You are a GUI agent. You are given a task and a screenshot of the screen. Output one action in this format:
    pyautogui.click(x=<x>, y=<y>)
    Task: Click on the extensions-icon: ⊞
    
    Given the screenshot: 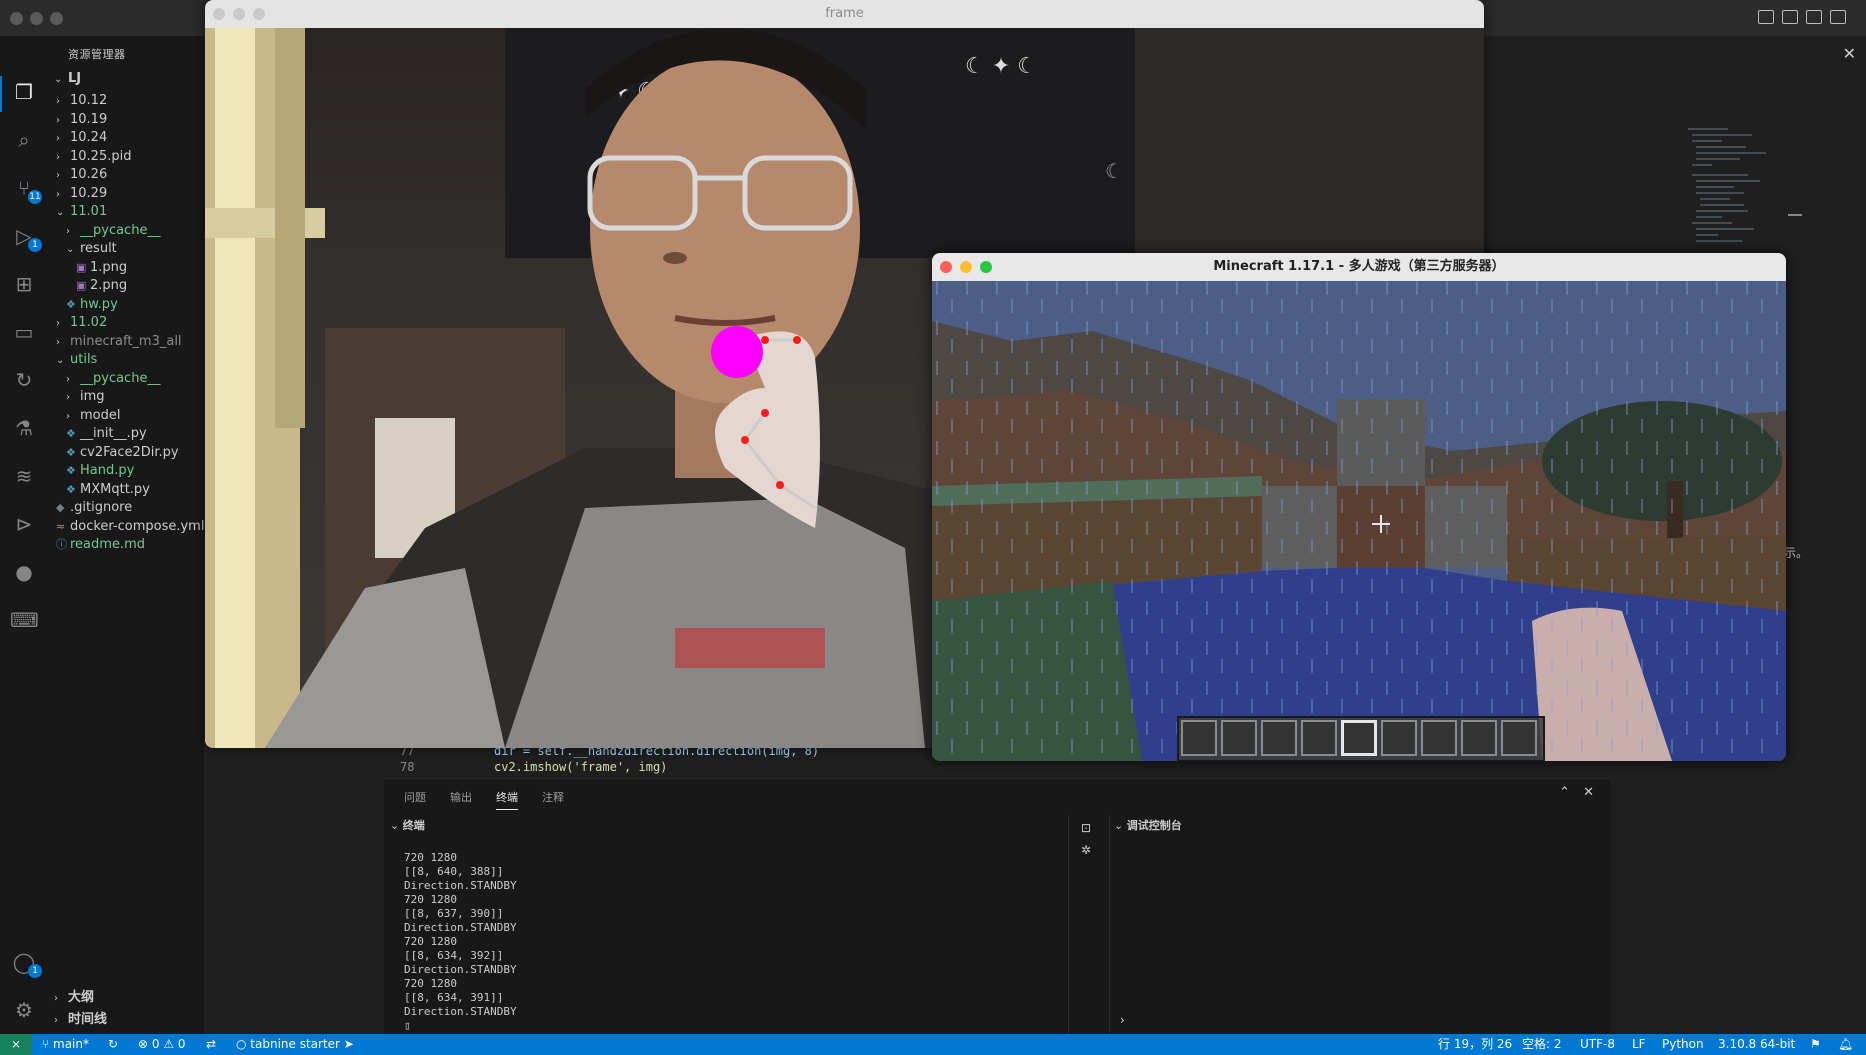 What is the action you would take?
    pyautogui.click(x=24, y=284)
    